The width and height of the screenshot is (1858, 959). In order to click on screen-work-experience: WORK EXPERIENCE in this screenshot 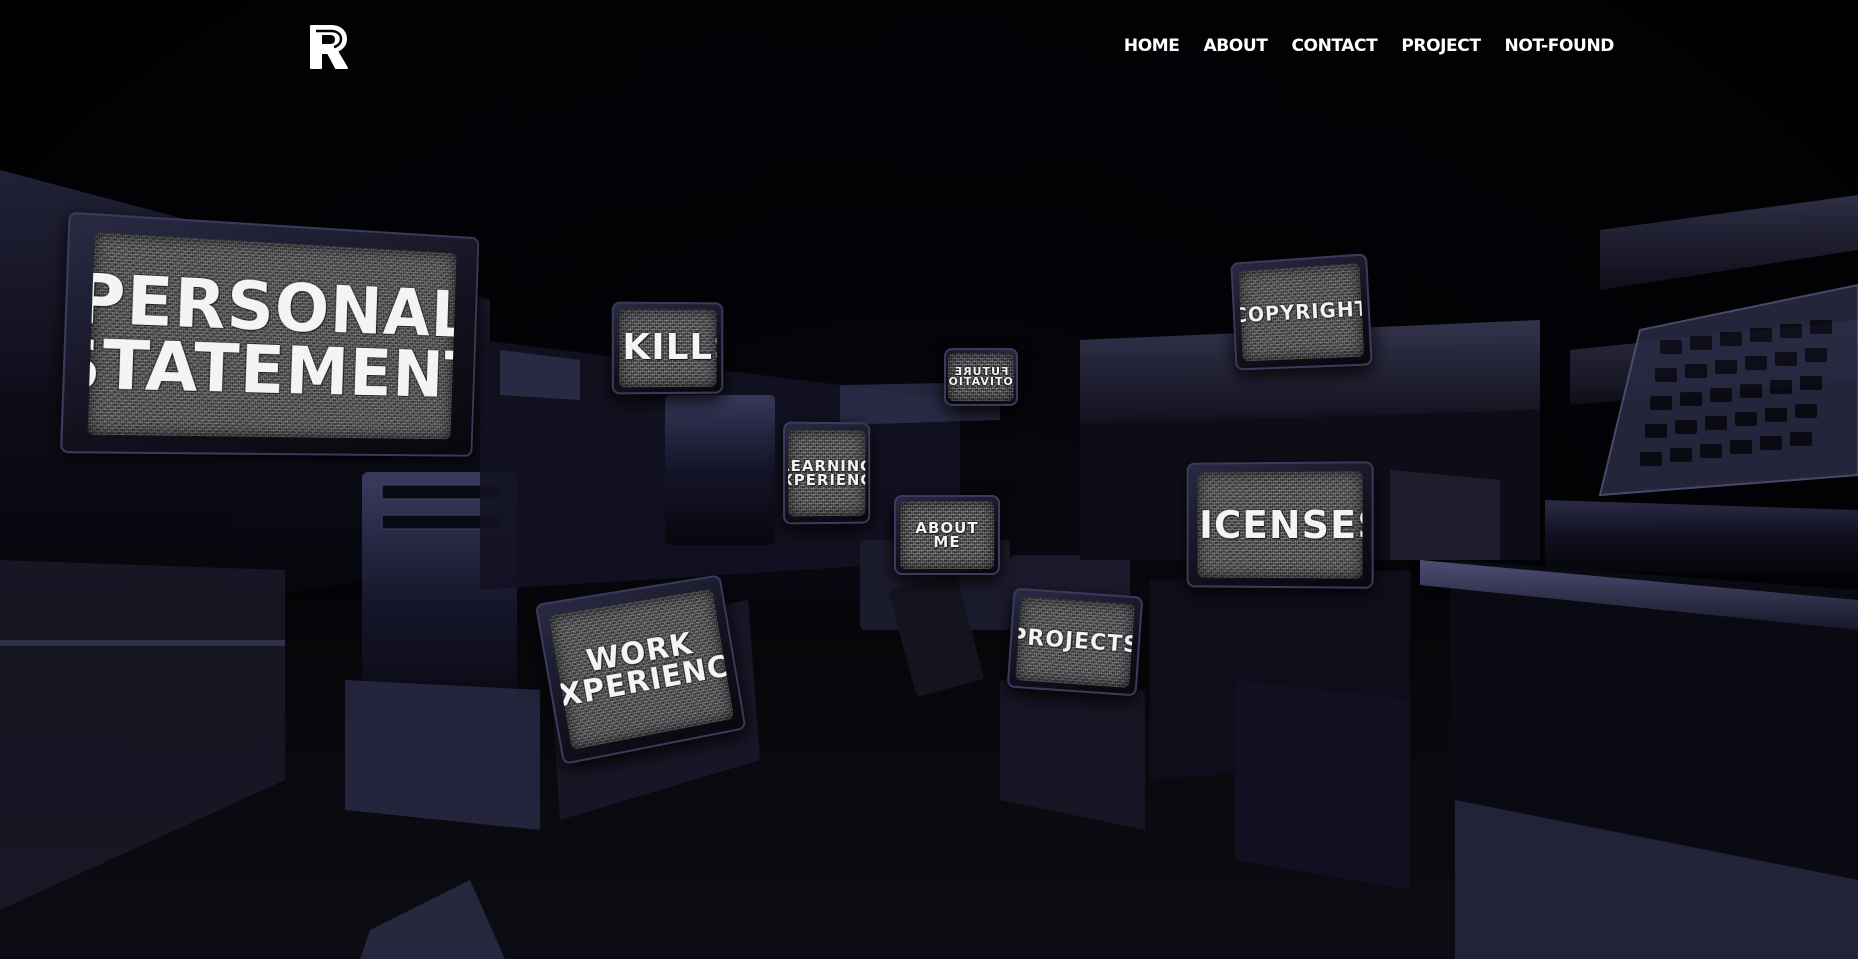, I will do `click(640, 669)`.